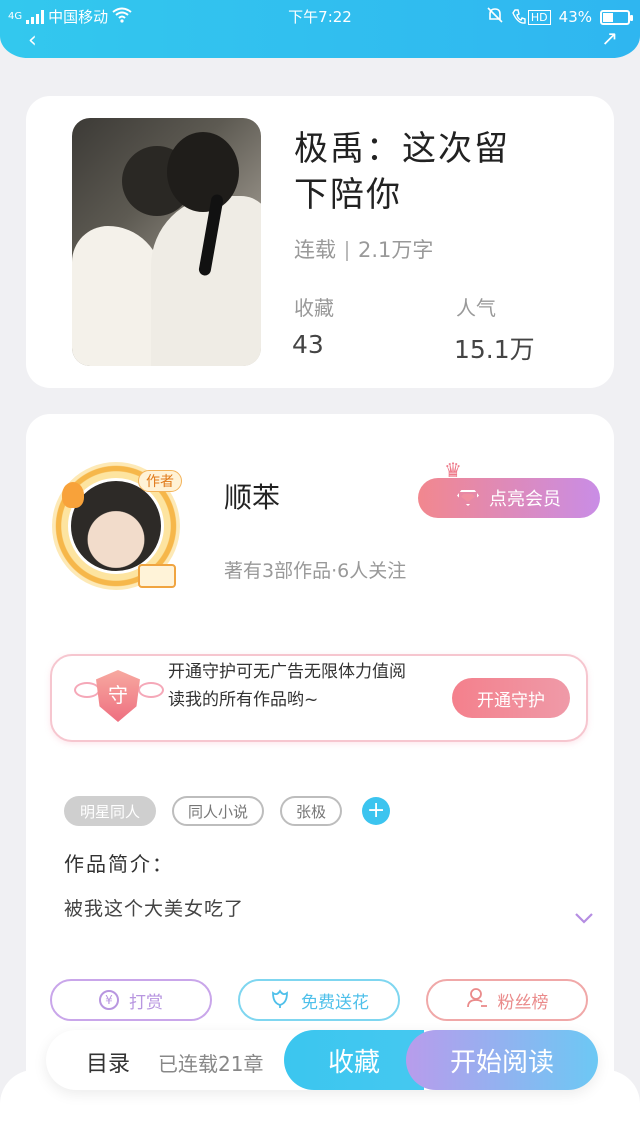 This screenshot has width=640, height=1138. Describe the element at coordinates (32, 40) in the screenshot. I see `back-arrow-icon: ‹` at that location.